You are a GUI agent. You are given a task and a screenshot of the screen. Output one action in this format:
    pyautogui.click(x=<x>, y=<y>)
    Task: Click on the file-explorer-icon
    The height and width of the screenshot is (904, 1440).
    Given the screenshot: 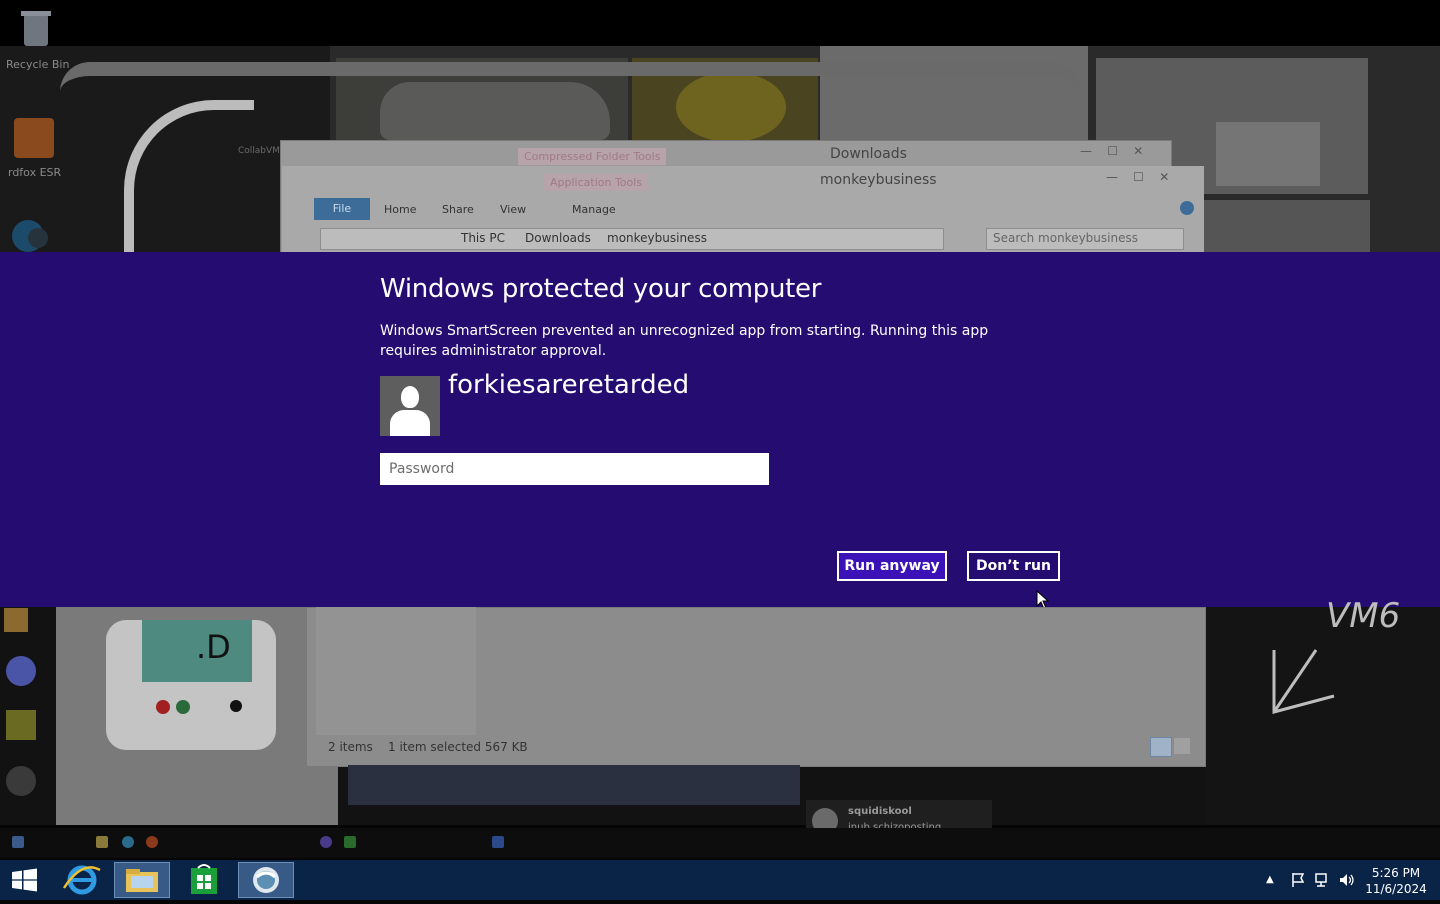 What is the action you would take?
    pyautogui.click(x=142, y=880)
    